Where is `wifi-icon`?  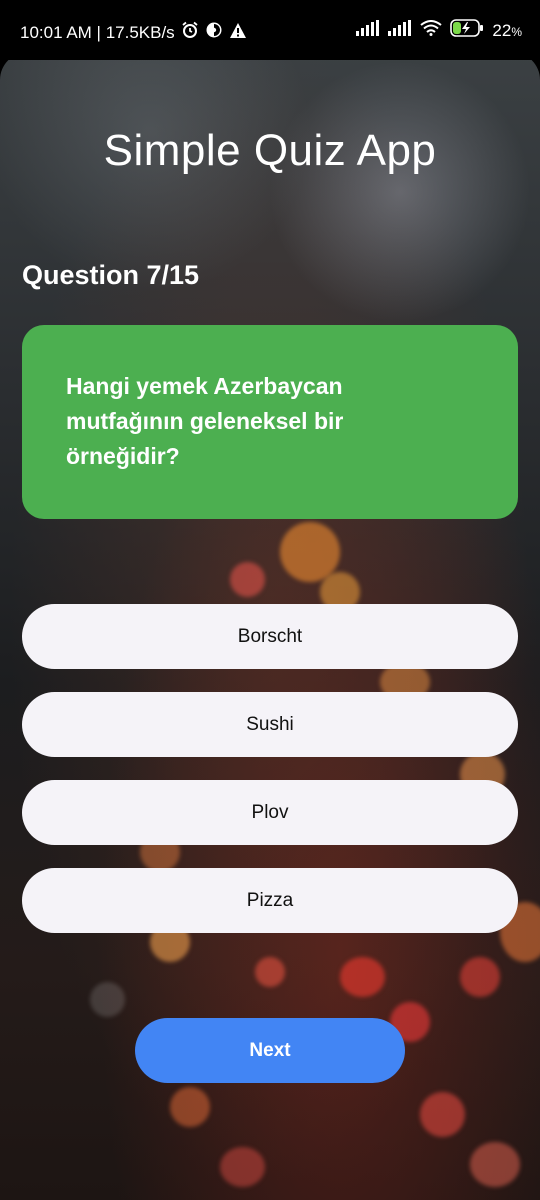 wifi-icon is located at coordinates (431, 30).